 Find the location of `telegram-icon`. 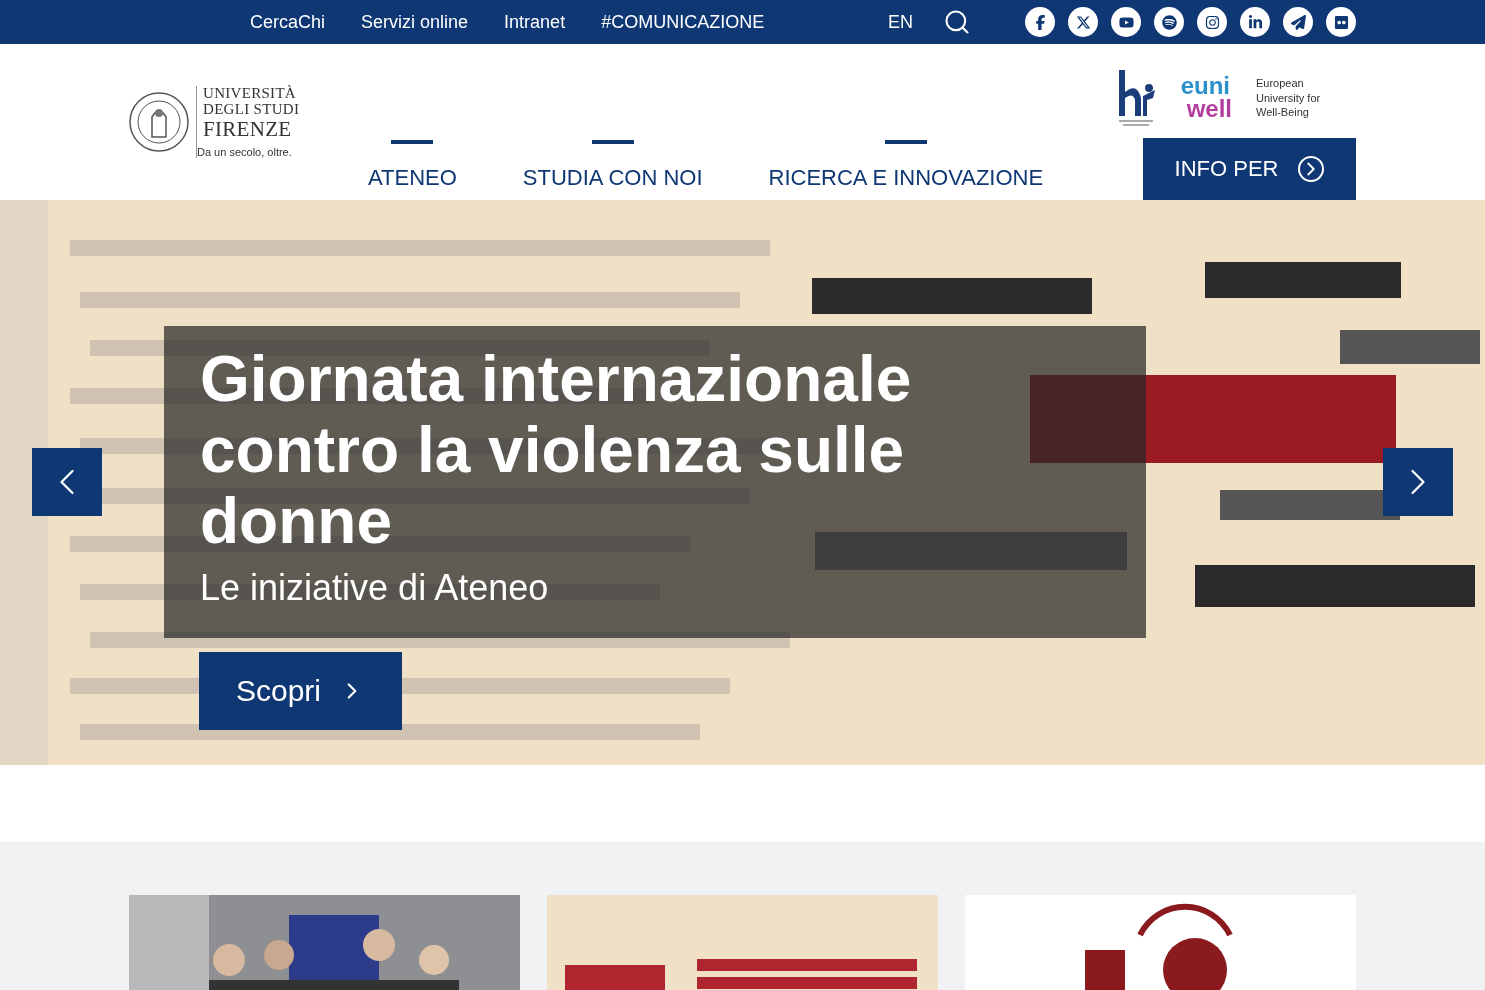

telegram-icon is located at coordinates (1298, 22).